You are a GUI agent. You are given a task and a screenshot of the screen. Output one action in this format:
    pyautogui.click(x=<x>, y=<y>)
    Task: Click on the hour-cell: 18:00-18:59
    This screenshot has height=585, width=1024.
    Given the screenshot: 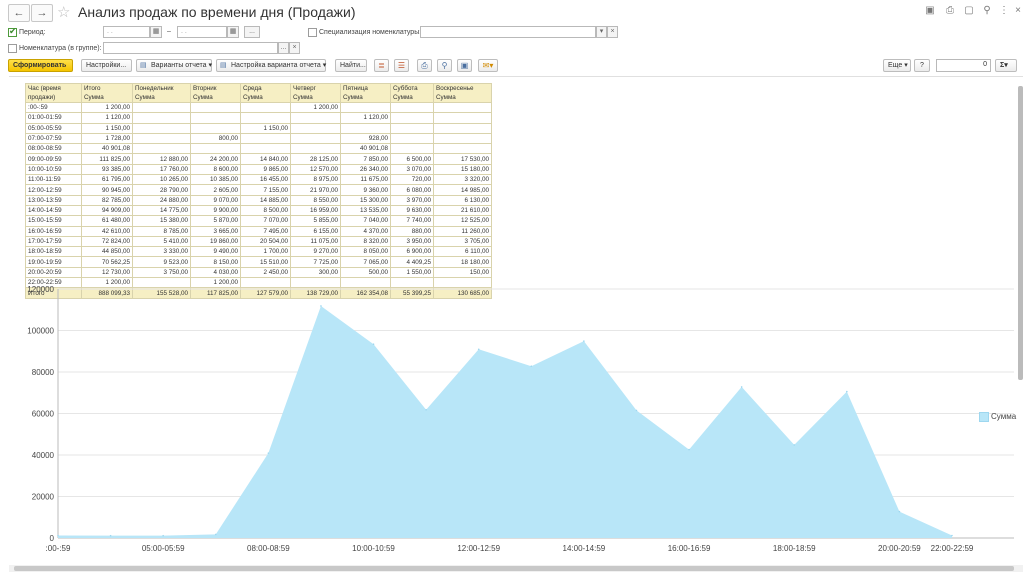 What is the action you would take?
    pyautogui.click(x=53, y=252)
    